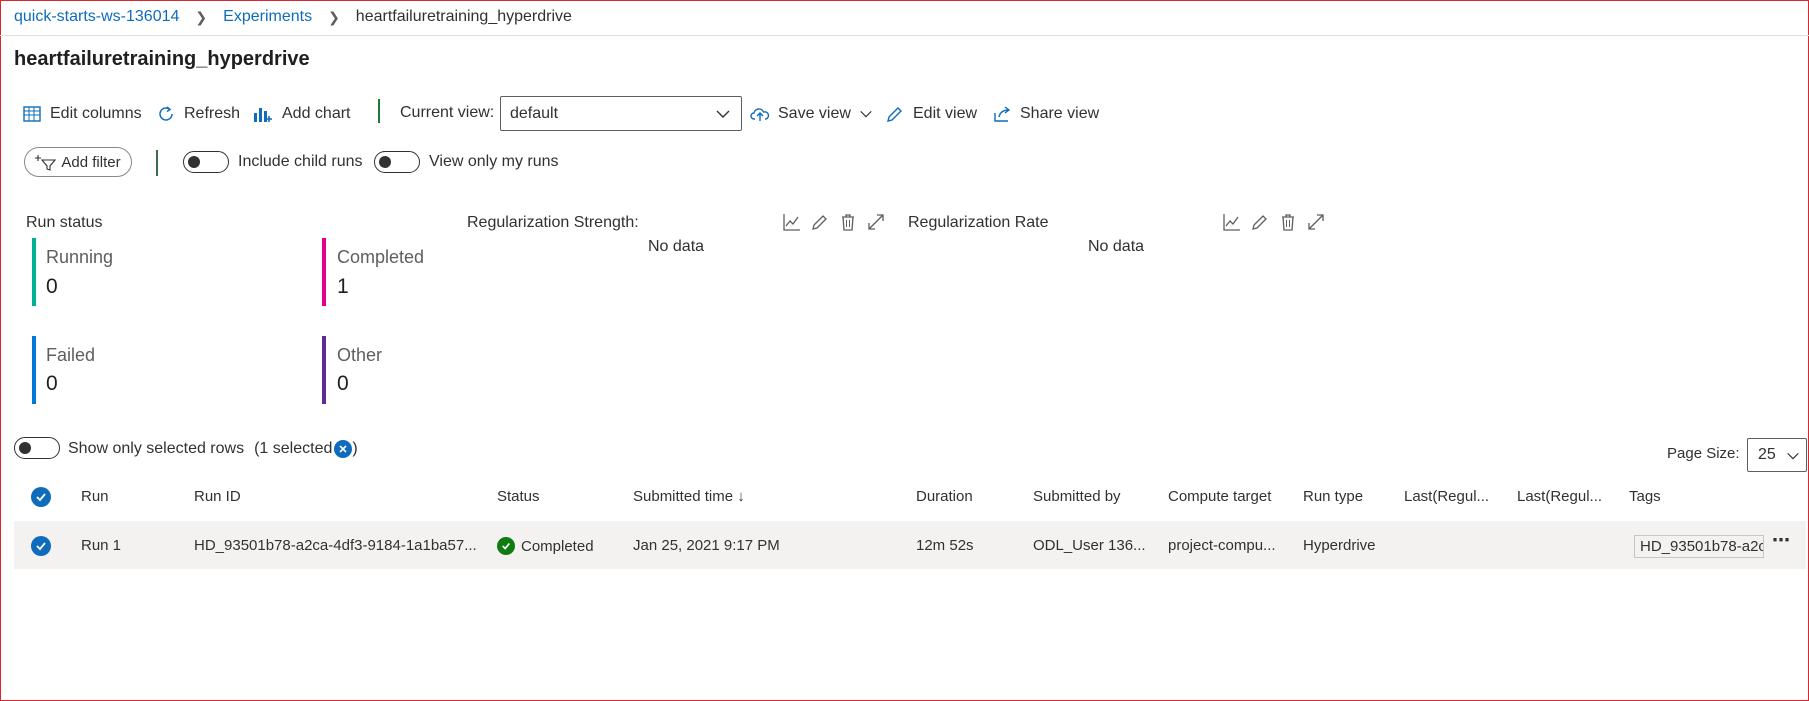 This screenshot has height=701, width=1809. I want to click on edit-columns-button: Edit columns, so click(82, 114).